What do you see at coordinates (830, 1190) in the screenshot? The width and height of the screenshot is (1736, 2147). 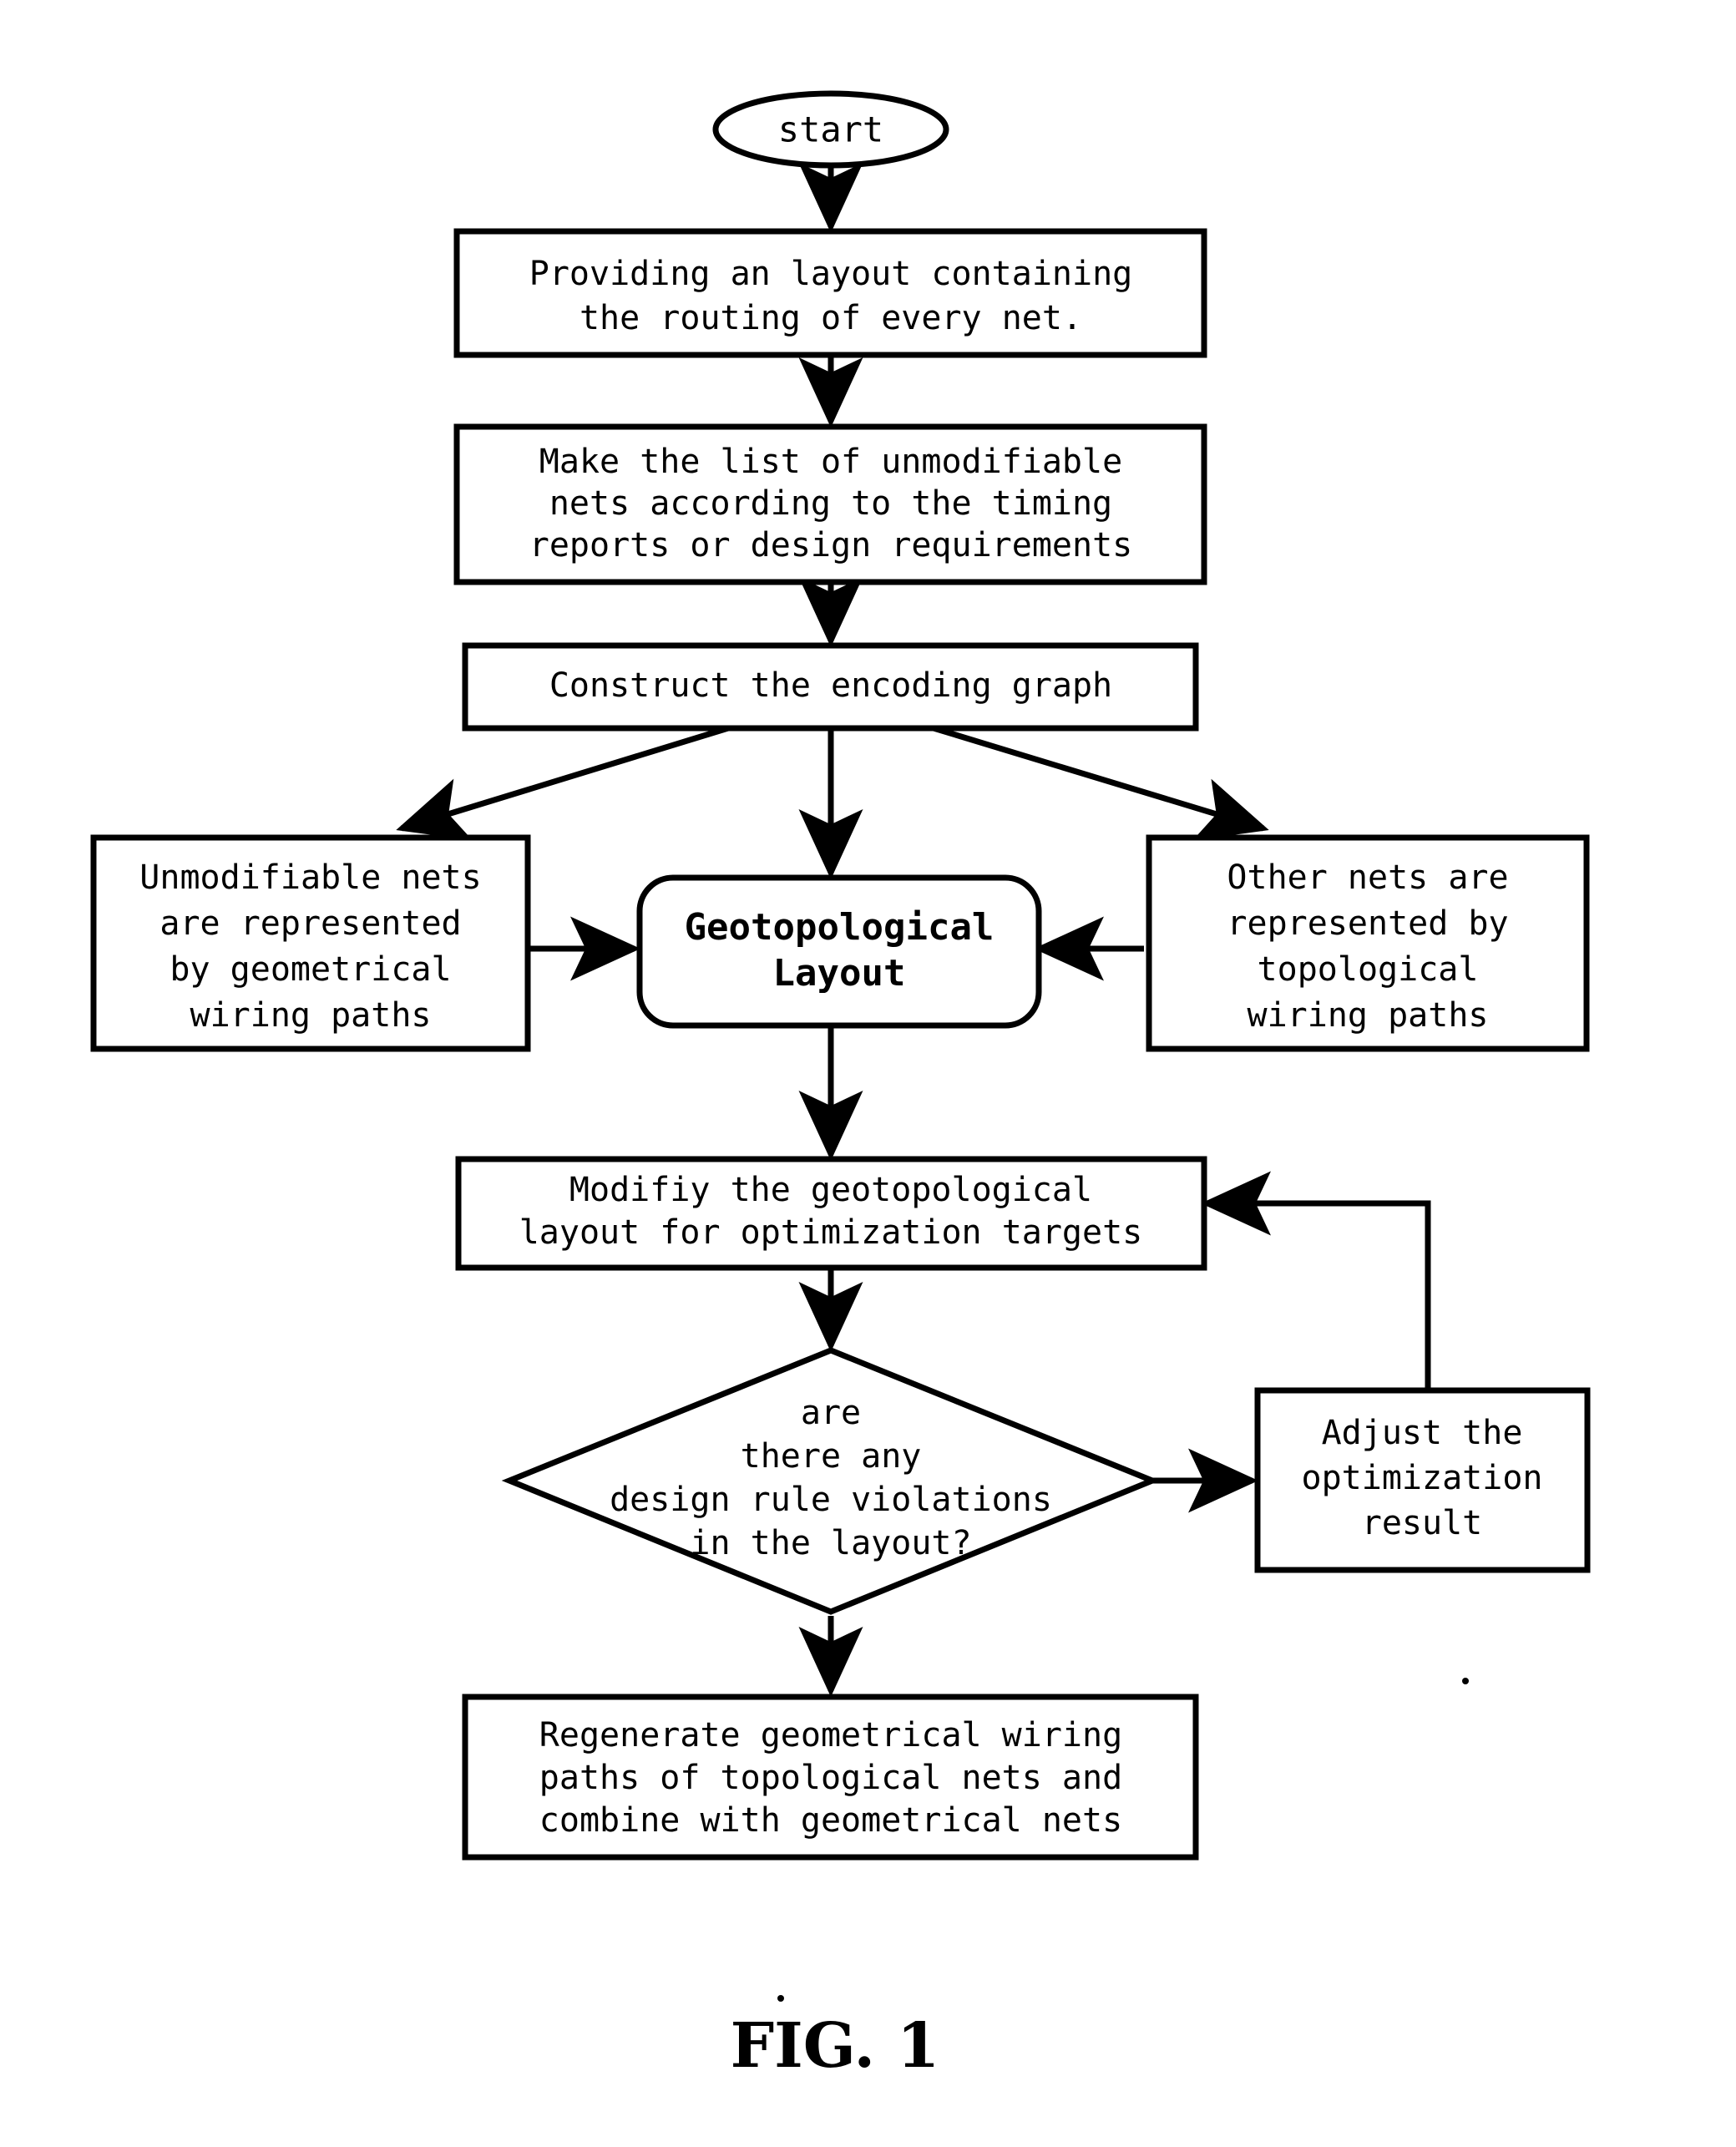 I see `modify-layout-line-1: Modifiy the geotopological` at bounding box center [830, 1190].